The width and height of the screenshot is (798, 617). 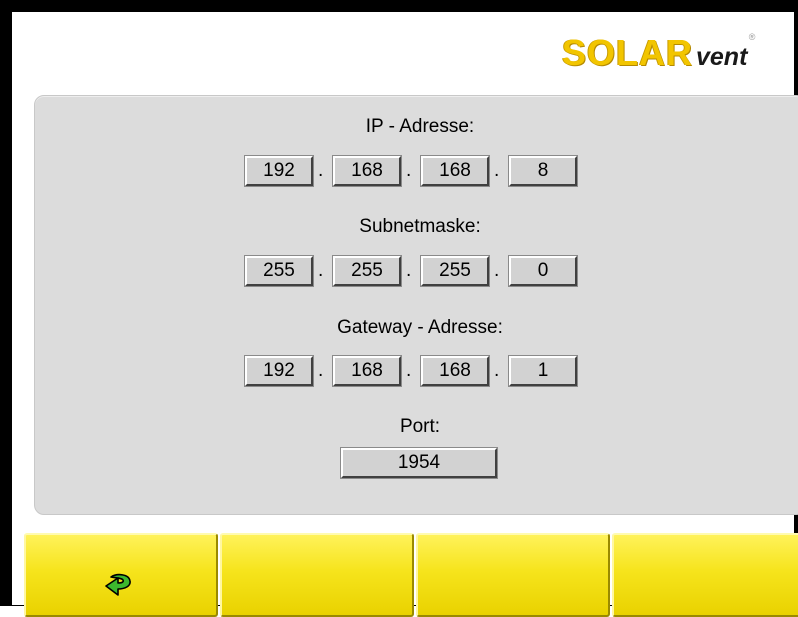 I want to click on back-arrow-icon, so click(x=118, y=584).